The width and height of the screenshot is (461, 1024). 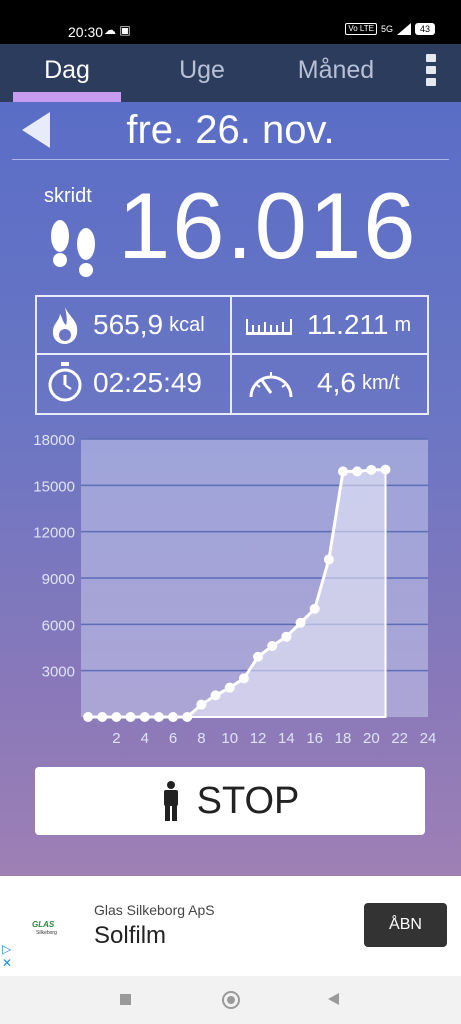 What do you see at coordinates (286, 738) in the screenshot?
I see `x-tick-label: 14` at bounding box center [286, 738].